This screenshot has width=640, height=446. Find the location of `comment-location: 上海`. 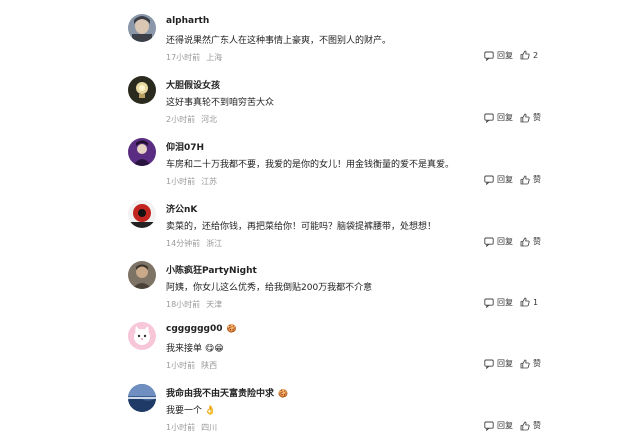

comment-location: 上海 is located at coordinates (214, 57).